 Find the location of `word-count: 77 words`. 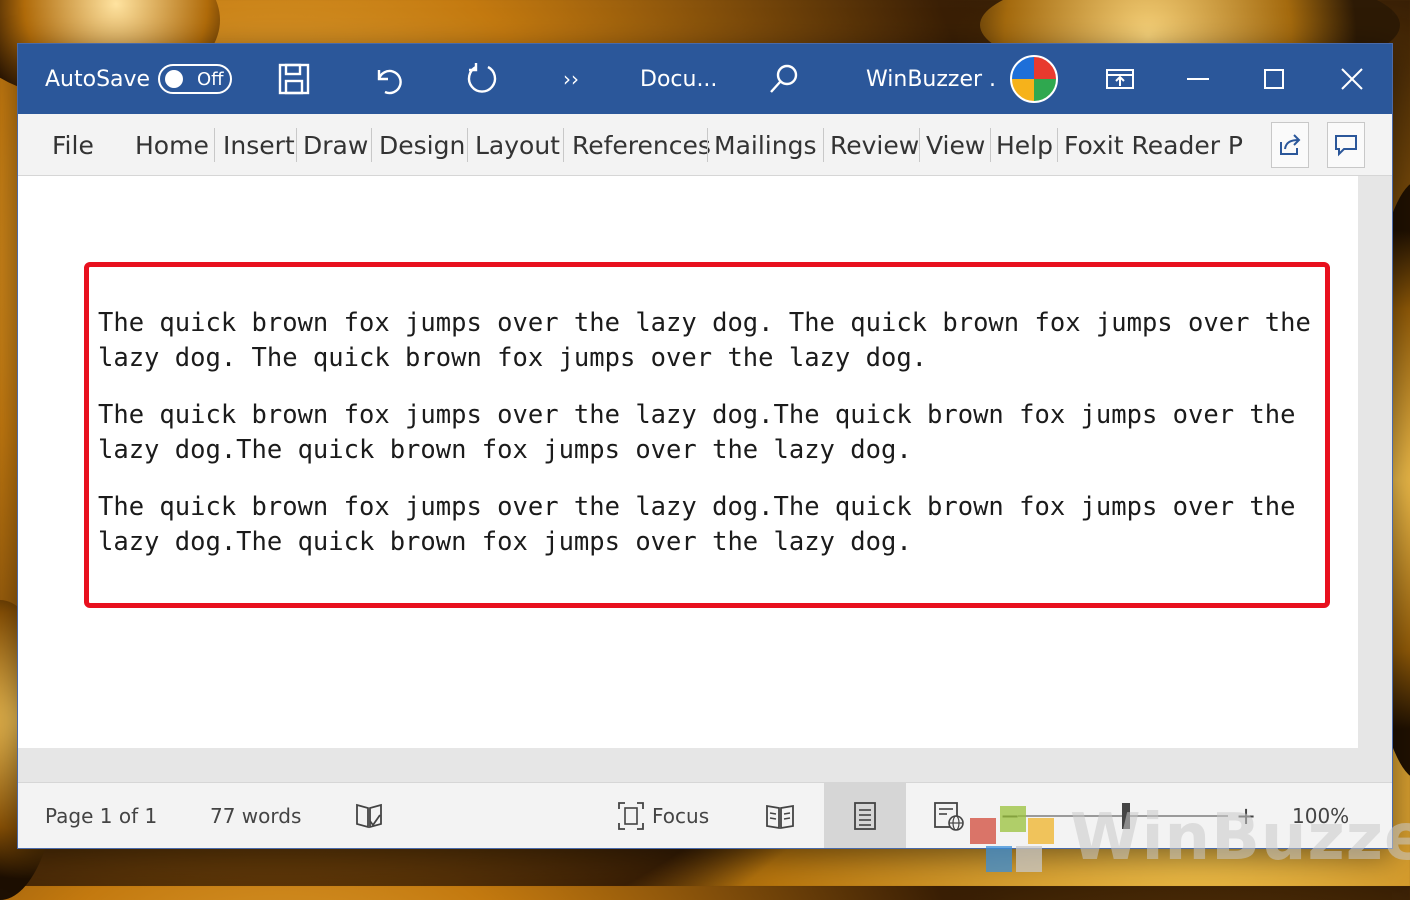

word-count: 77 words is located at coordinates (255, 815).